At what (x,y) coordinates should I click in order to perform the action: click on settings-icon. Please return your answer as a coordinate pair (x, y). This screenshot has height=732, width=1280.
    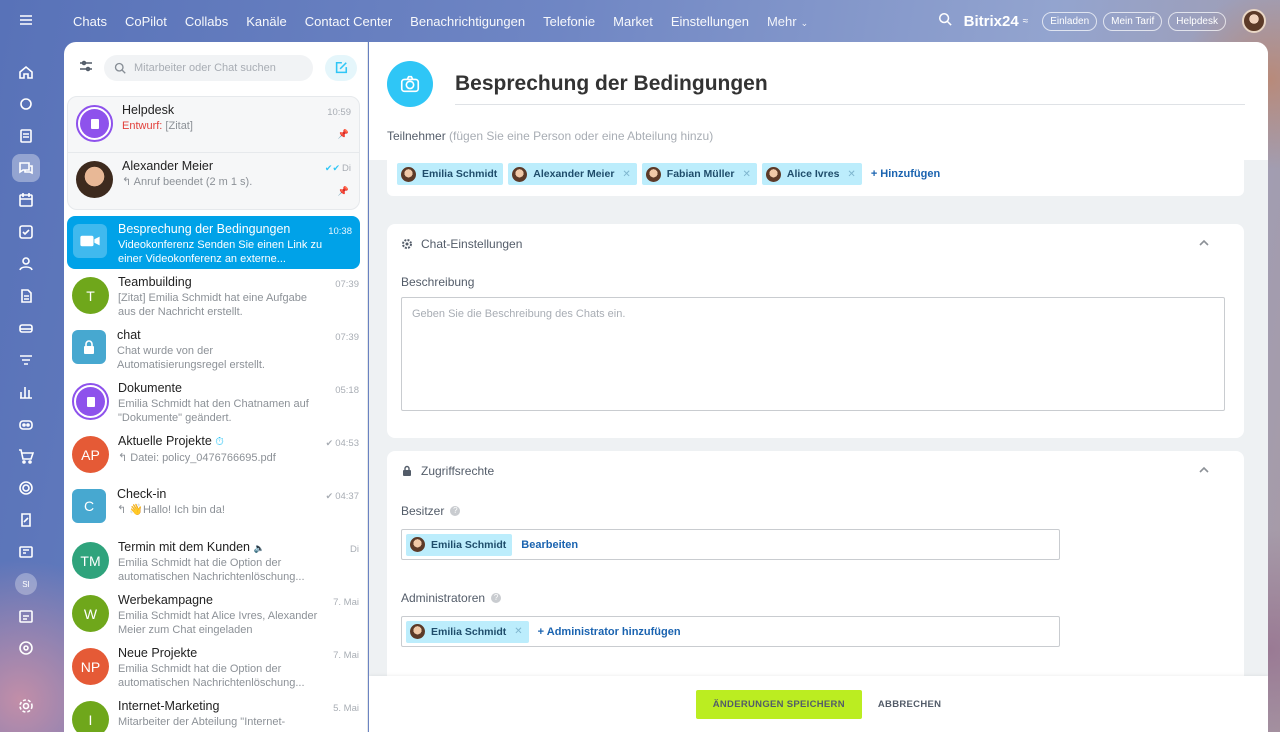
    Looking at the image, I should click on (26, 706).